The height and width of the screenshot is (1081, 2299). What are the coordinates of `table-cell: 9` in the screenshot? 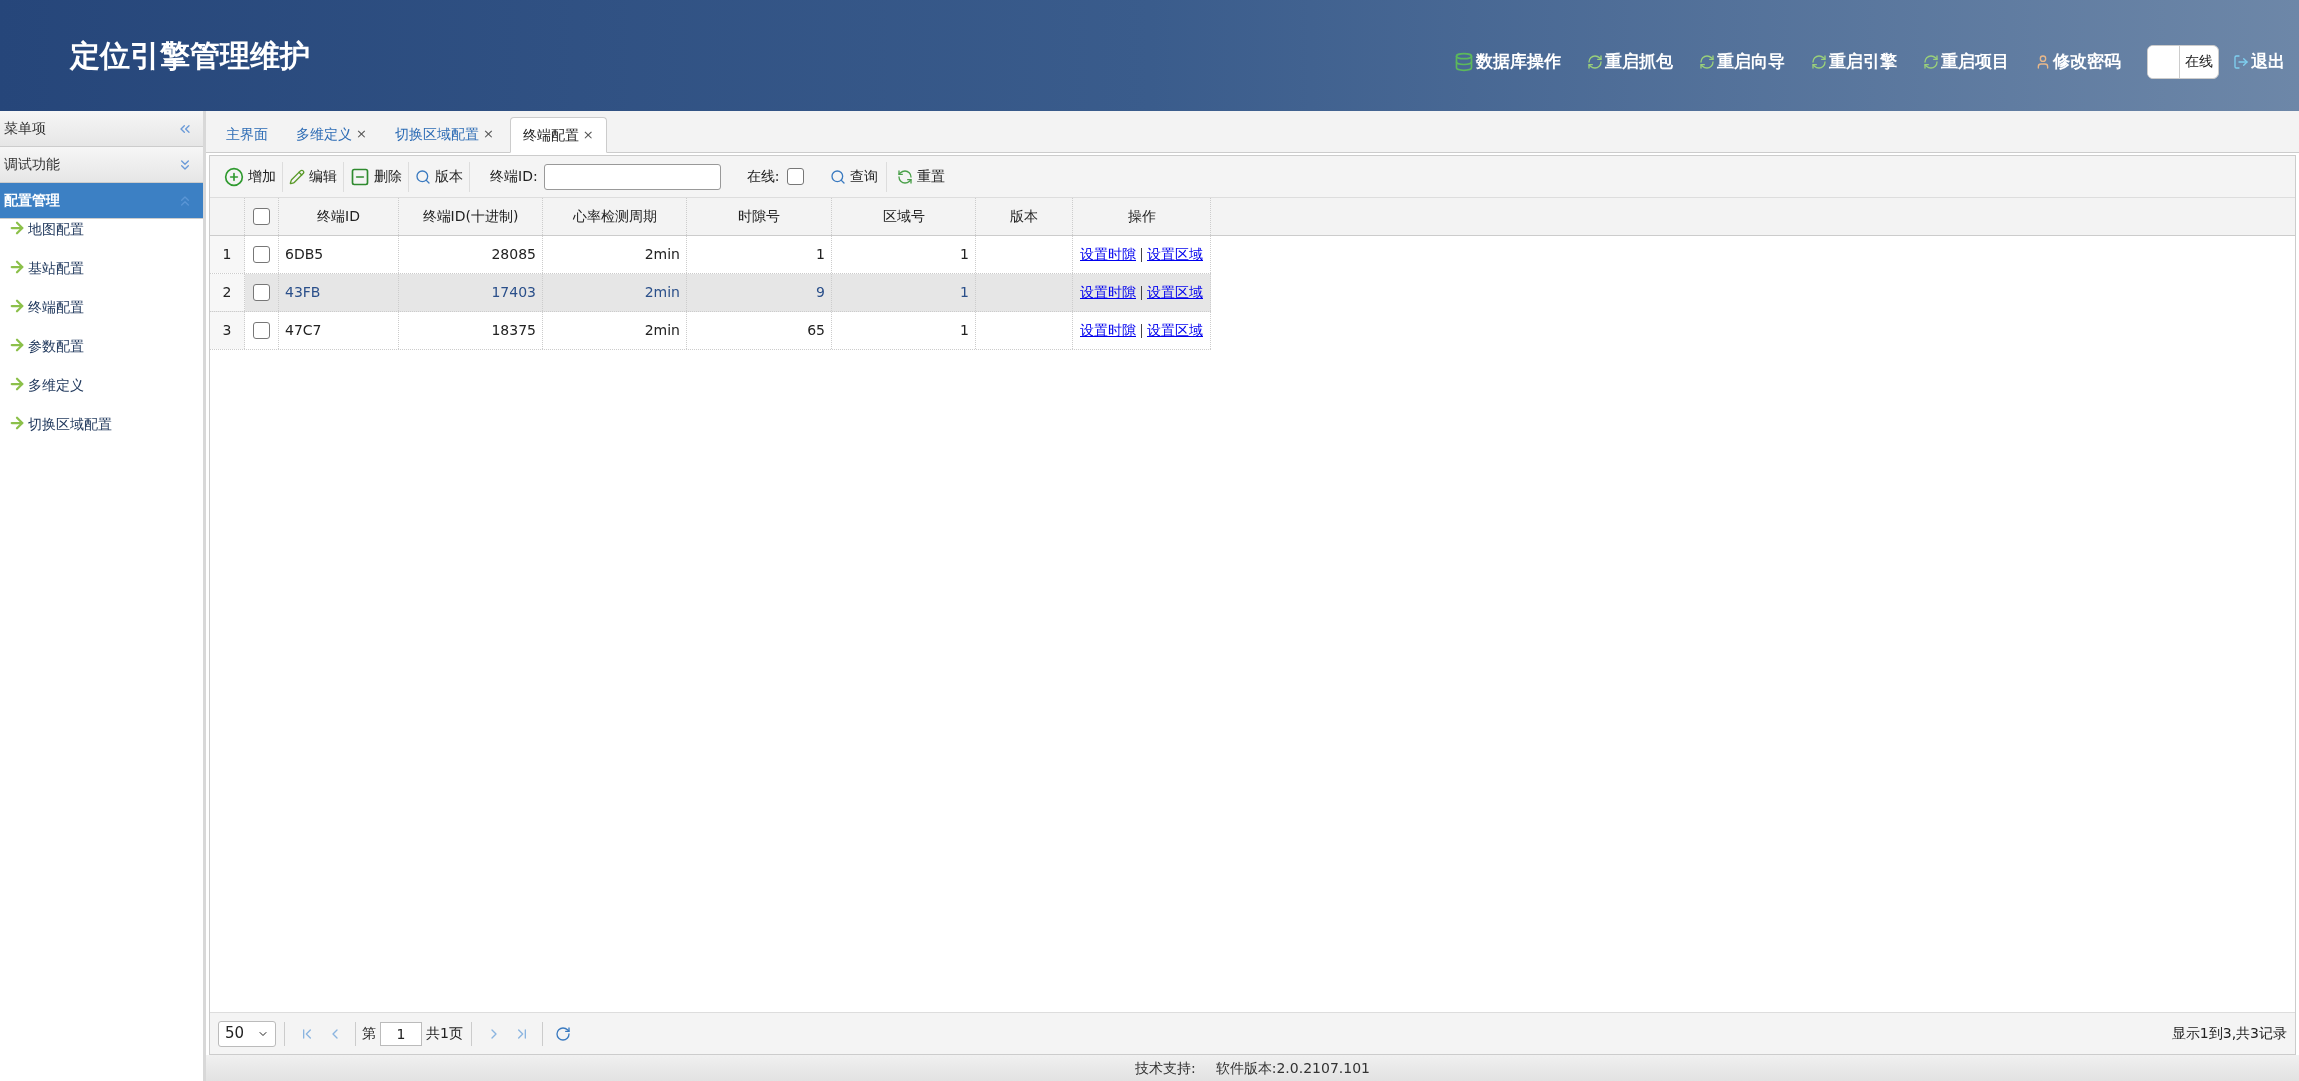 It's located at (759, 292).